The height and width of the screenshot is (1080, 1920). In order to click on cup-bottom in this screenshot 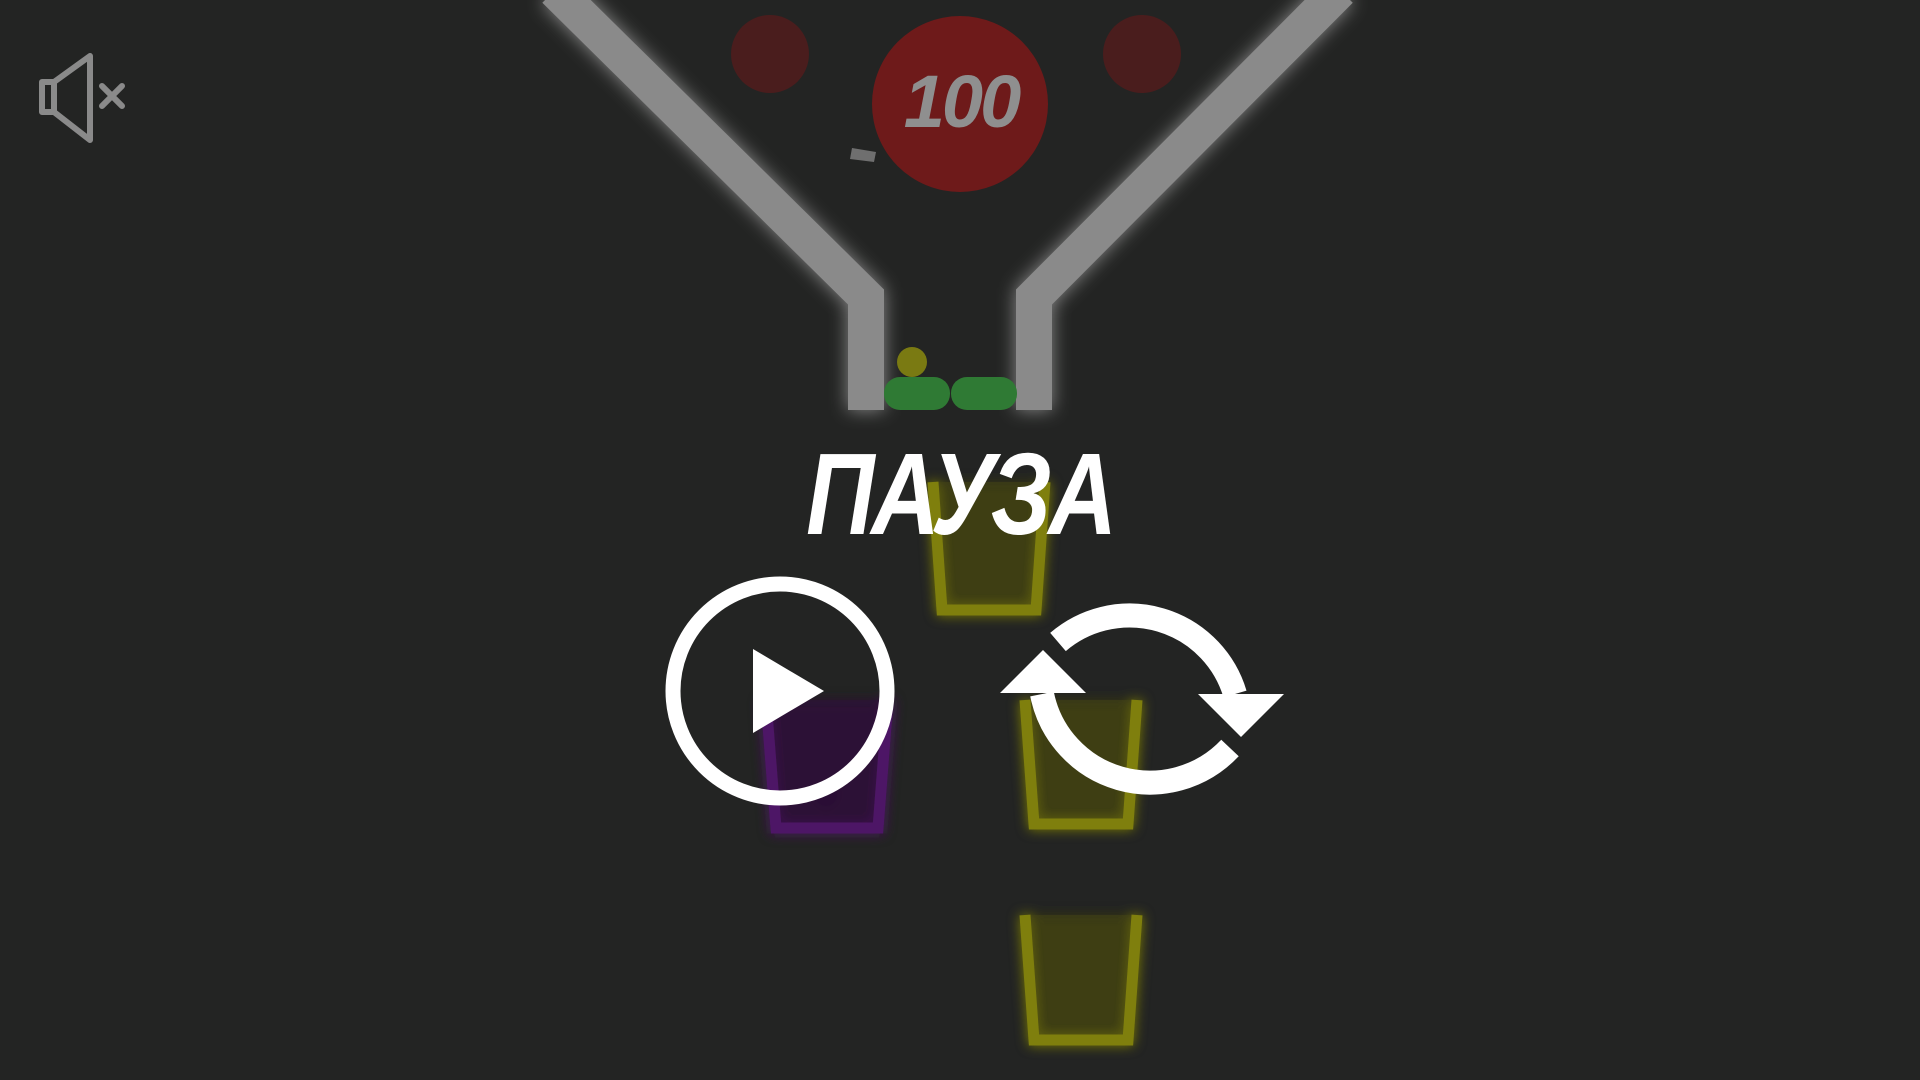, I will do `click(1081, 980)`.